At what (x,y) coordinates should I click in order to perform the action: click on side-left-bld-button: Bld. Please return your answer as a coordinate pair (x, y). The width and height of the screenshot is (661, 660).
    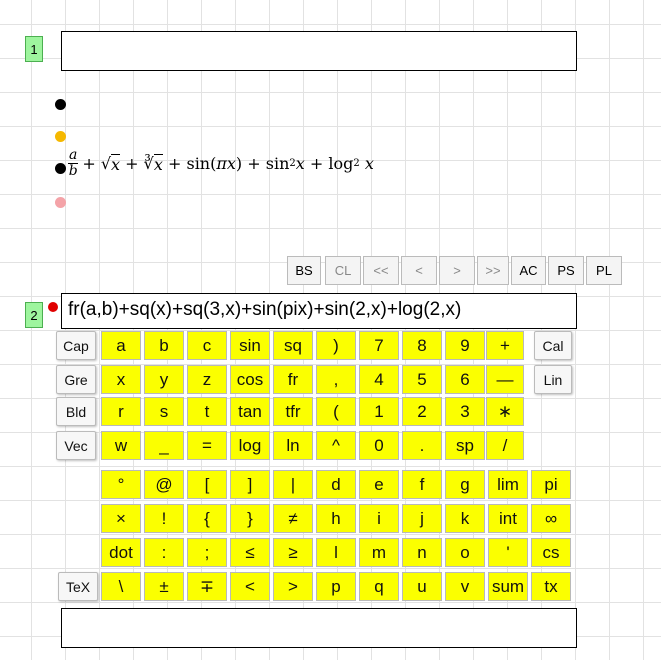
    Looking at the image, I should click on (76, 411).